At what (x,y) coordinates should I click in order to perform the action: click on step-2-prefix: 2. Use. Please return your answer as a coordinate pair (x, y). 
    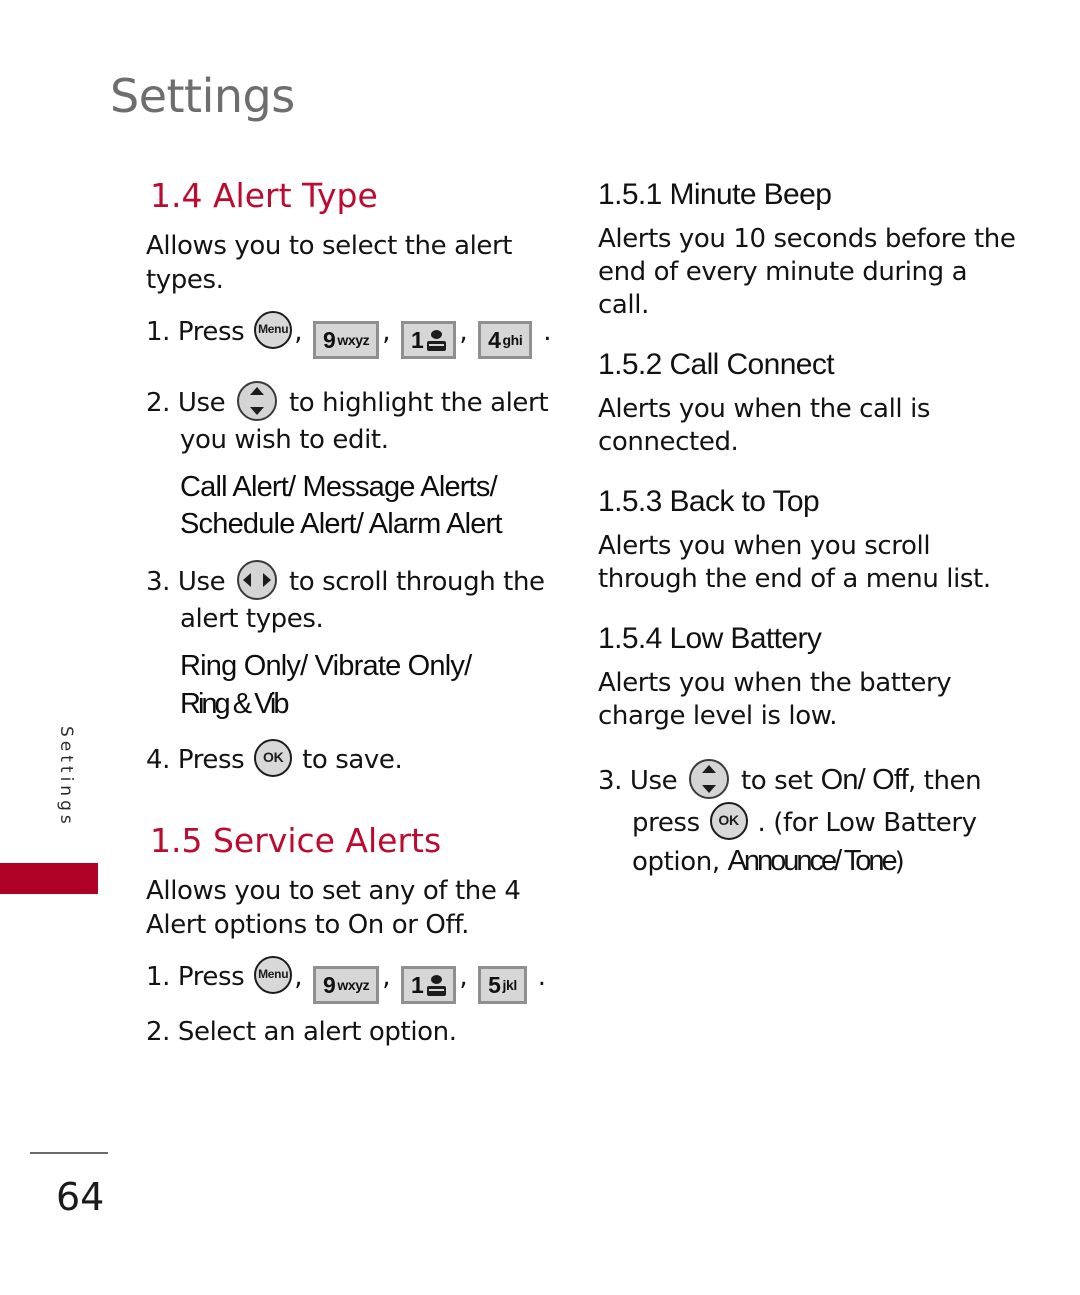
    Looking at the image, I should click on (186, 402).